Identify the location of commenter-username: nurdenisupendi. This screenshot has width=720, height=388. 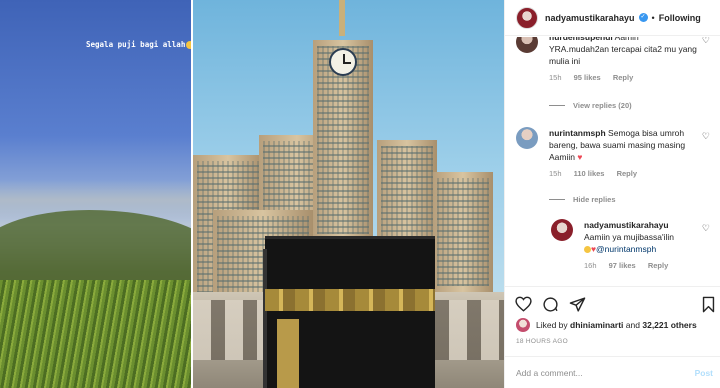
(581, 39).